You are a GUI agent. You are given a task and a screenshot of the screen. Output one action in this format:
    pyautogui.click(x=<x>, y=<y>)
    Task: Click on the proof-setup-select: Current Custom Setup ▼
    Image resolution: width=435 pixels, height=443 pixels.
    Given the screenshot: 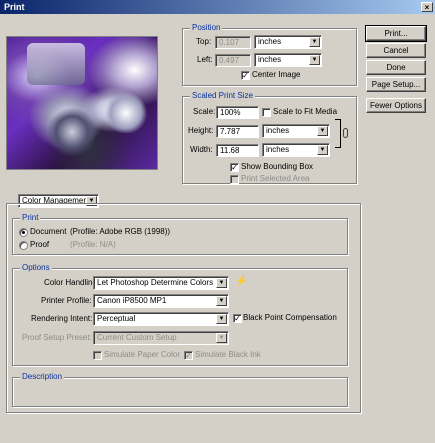 What is the action you would take?
    pyautogui.click(x=161, y=338)
    